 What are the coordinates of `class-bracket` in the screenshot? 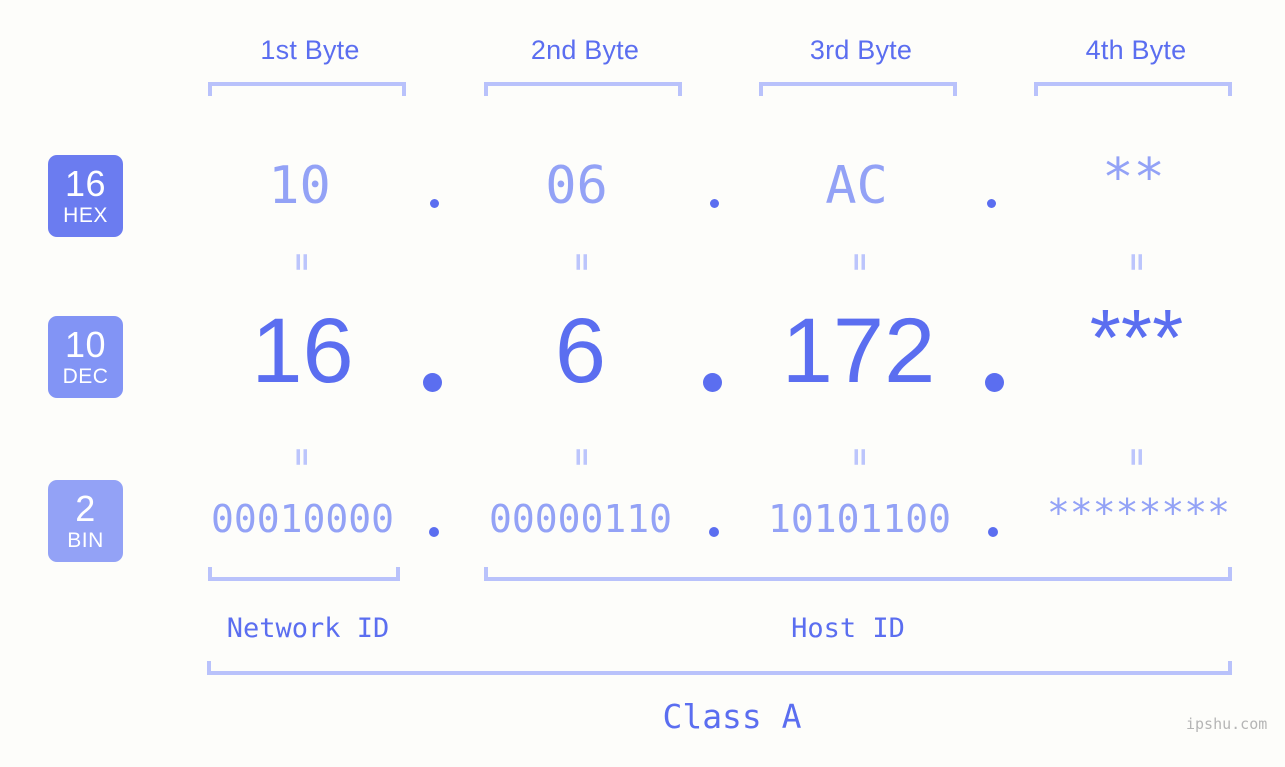 It's located at (719, 668).